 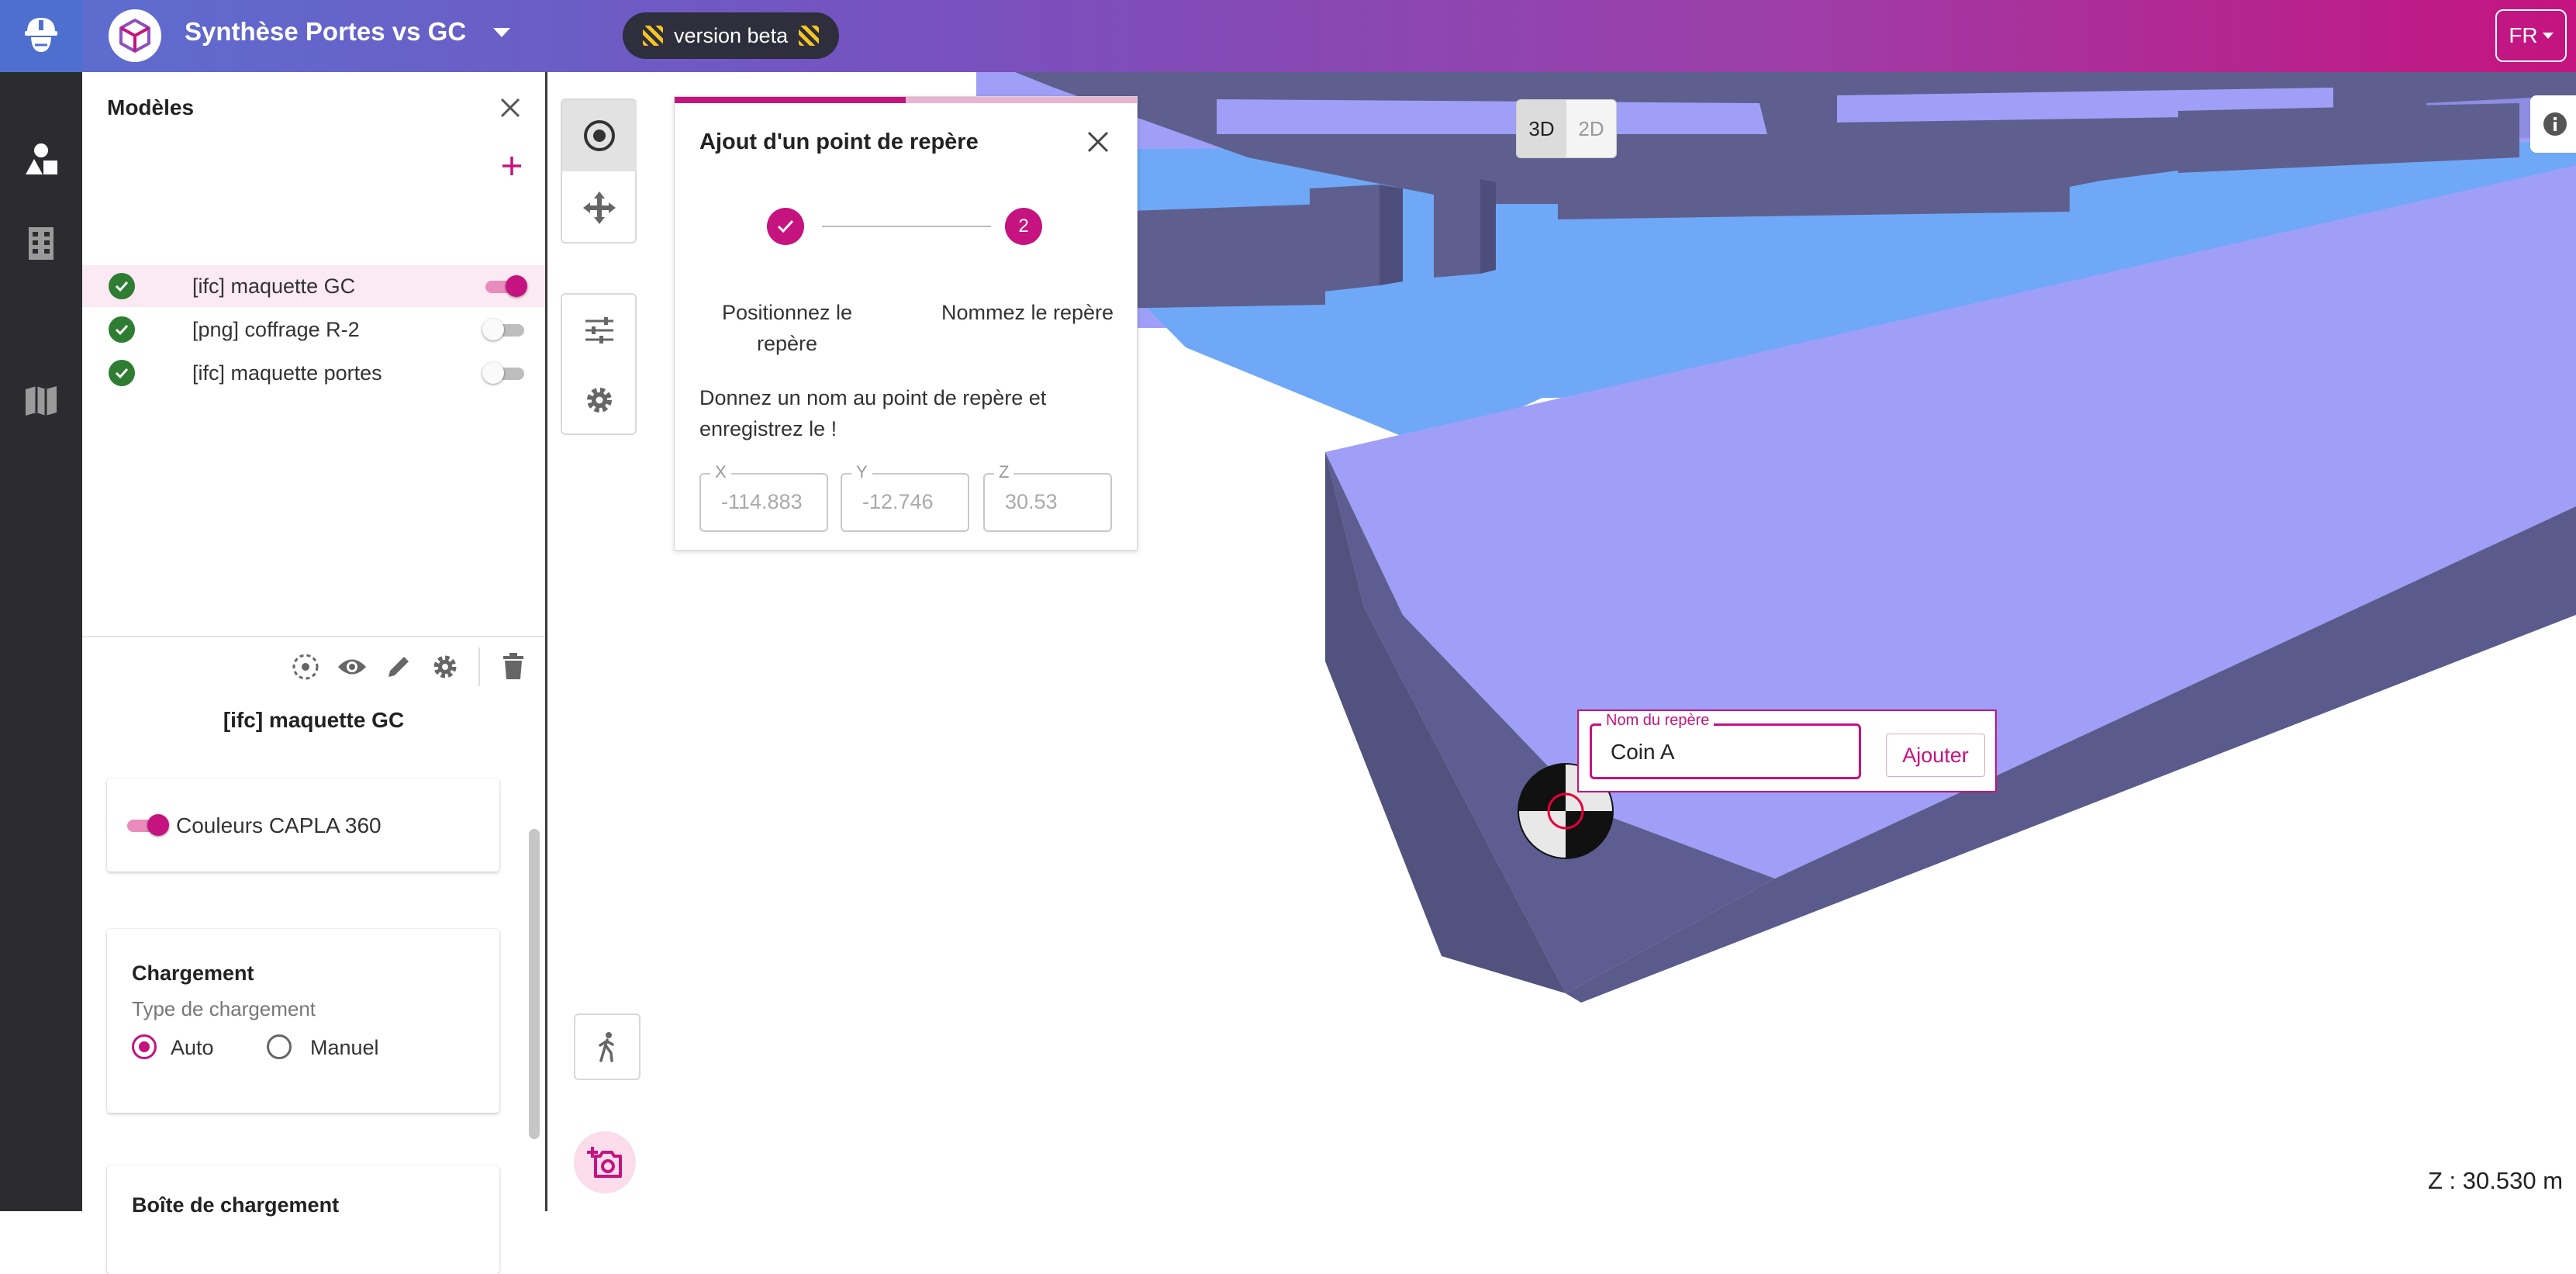 I want to click on rail-item-building, so click(x=41, y=245).